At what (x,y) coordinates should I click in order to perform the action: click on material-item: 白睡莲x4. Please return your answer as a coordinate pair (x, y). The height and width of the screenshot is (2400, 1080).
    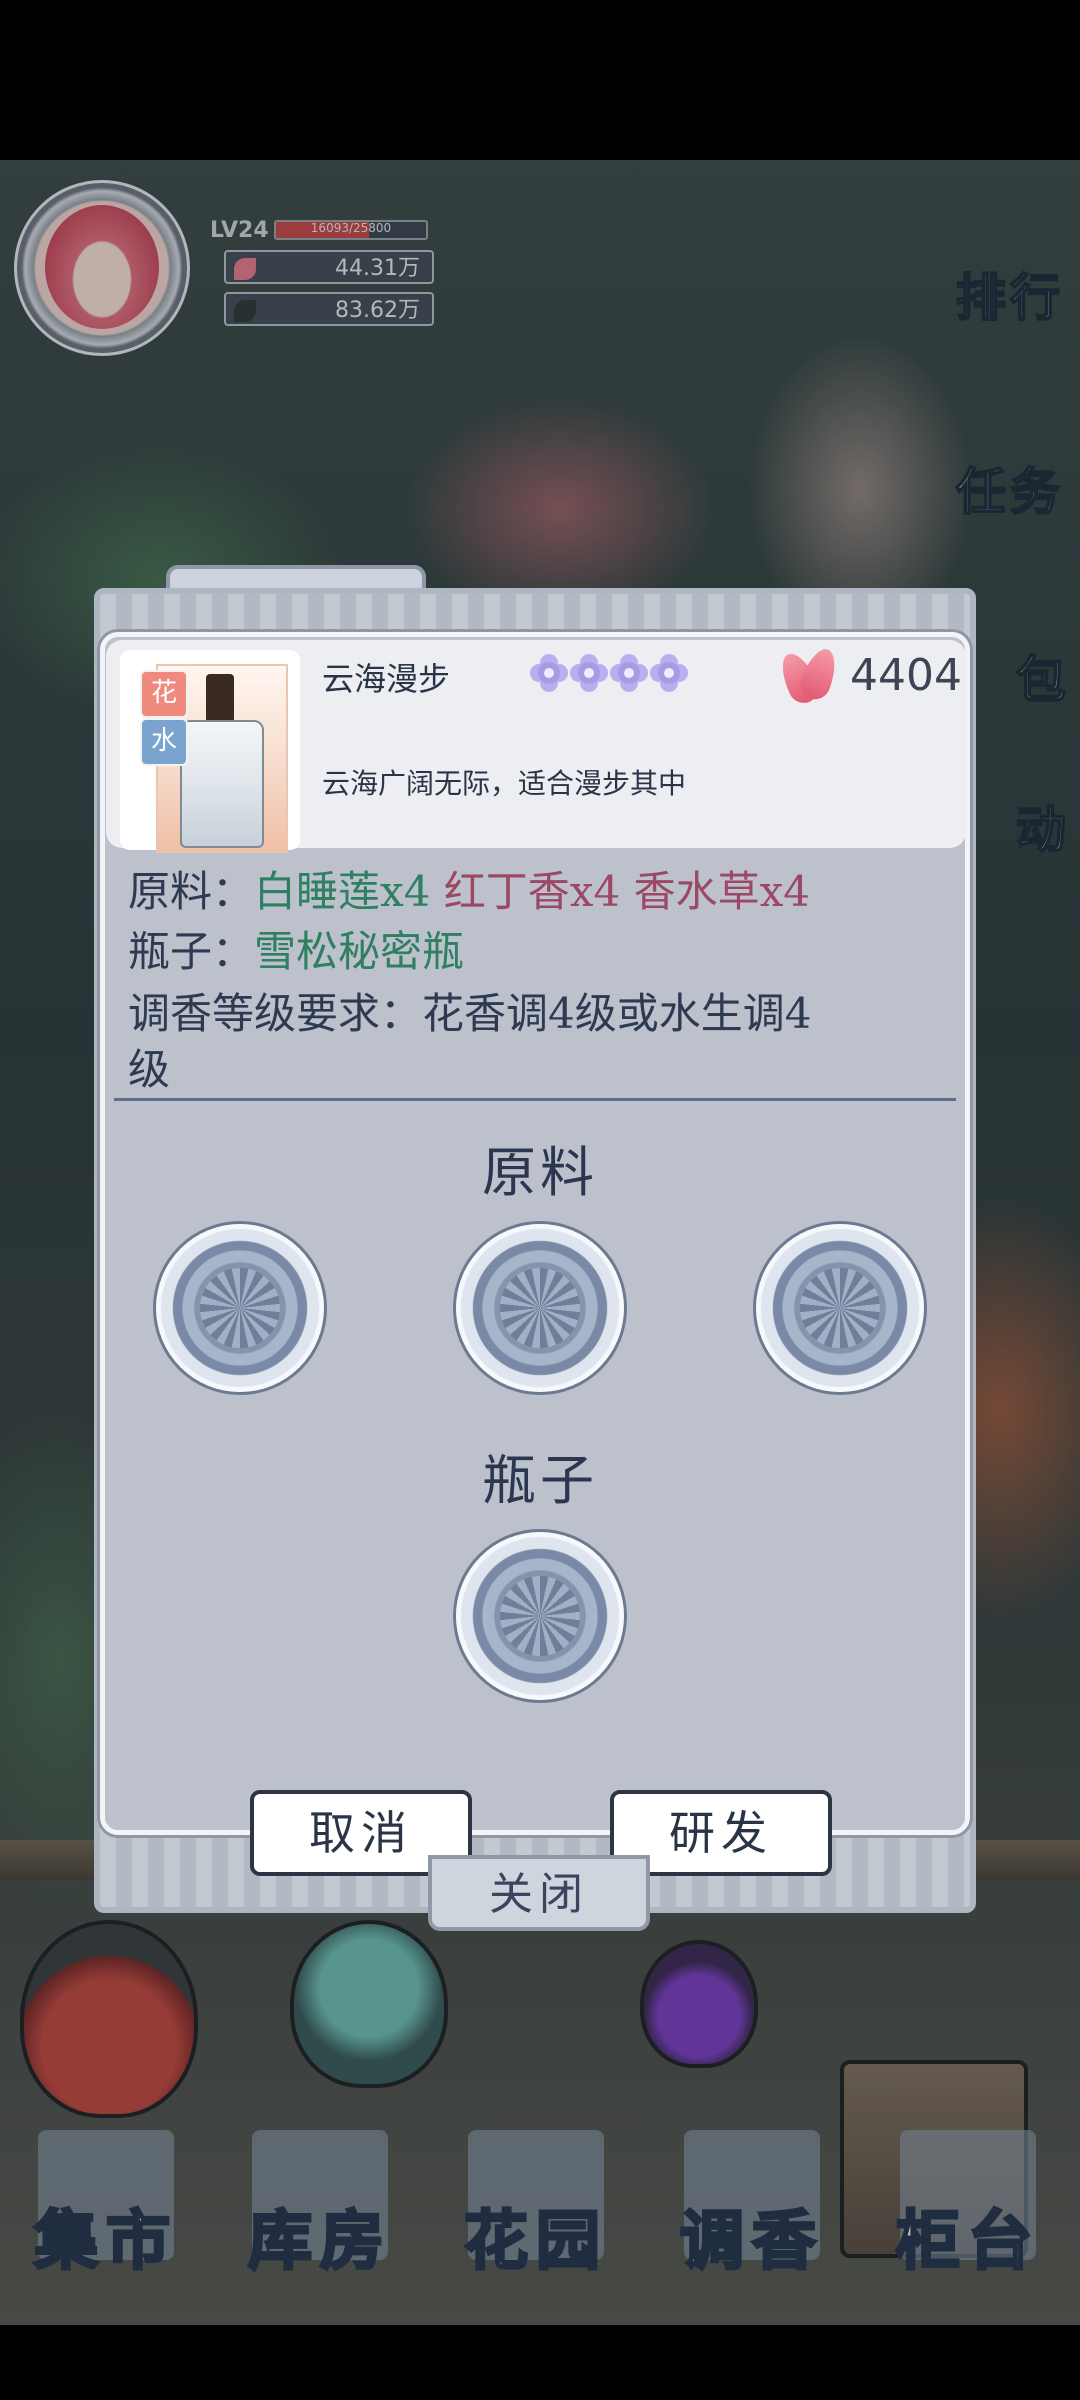
    Looking at the image, I should click on (342, 891).